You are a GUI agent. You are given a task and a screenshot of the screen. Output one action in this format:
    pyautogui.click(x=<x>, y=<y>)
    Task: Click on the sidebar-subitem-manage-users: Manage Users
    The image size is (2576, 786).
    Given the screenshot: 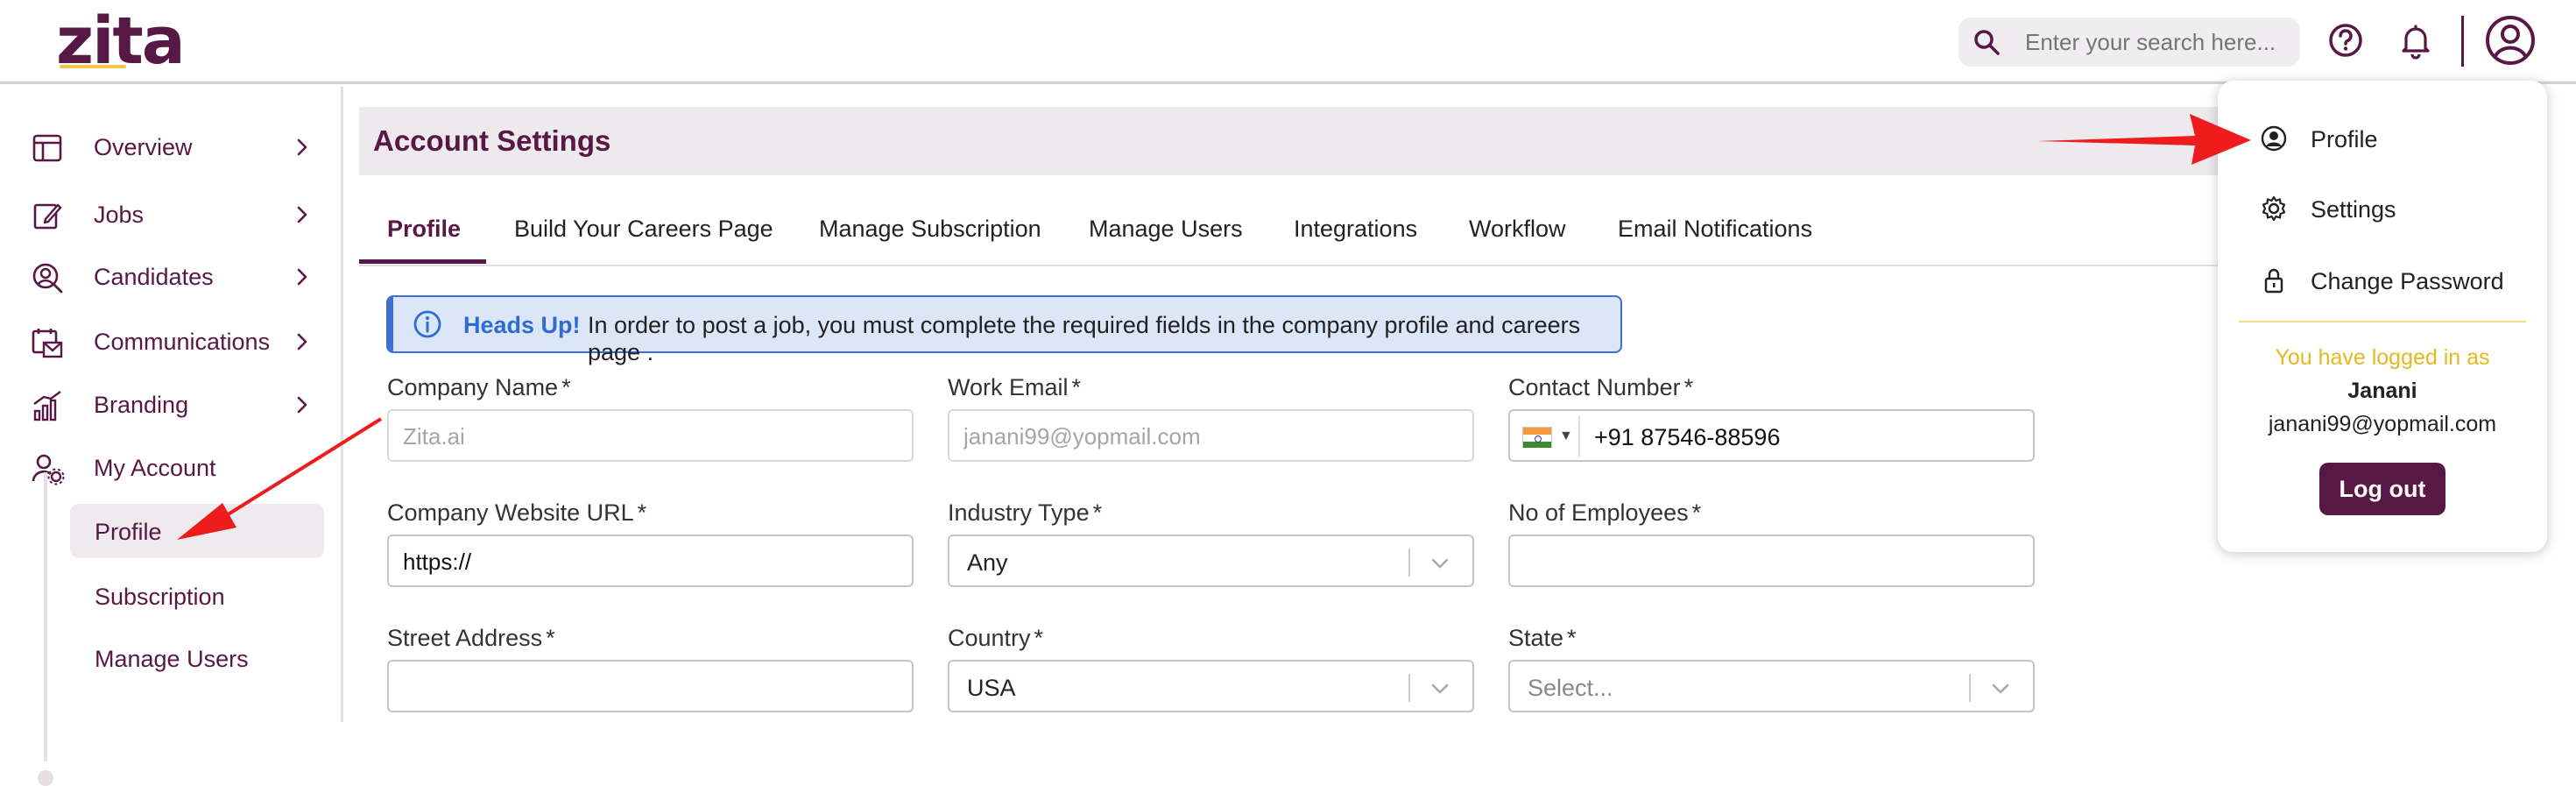 What is the action you would take?
    pyautogui.click(x=197, y=658)
    